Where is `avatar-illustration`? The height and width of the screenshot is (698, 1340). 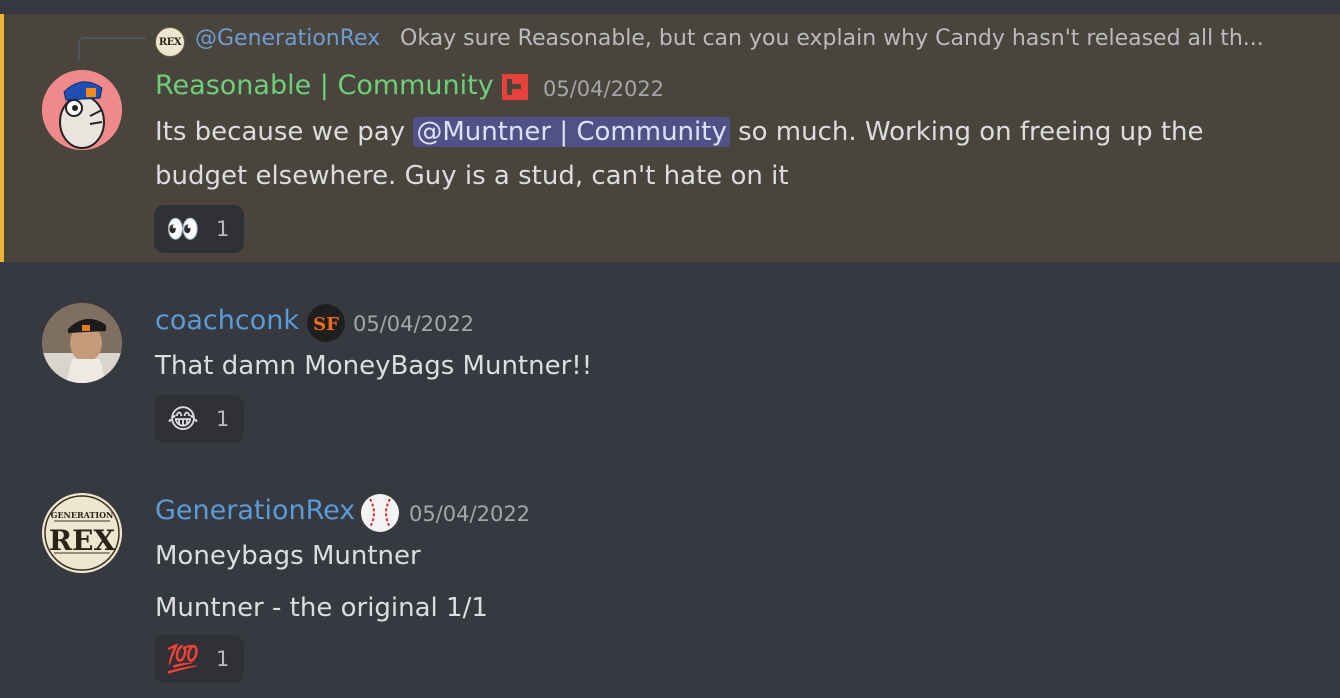 avatar-illustration is located at coordinates (82, 110).